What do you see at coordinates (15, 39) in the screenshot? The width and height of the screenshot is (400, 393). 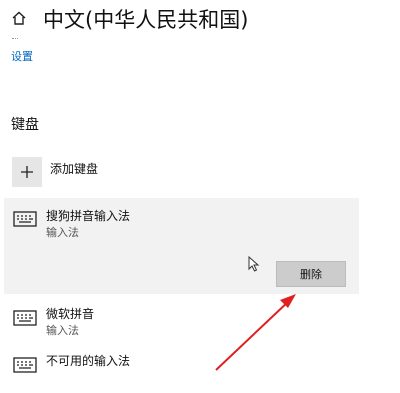 I see `divider` at bounding box center [15, 39].